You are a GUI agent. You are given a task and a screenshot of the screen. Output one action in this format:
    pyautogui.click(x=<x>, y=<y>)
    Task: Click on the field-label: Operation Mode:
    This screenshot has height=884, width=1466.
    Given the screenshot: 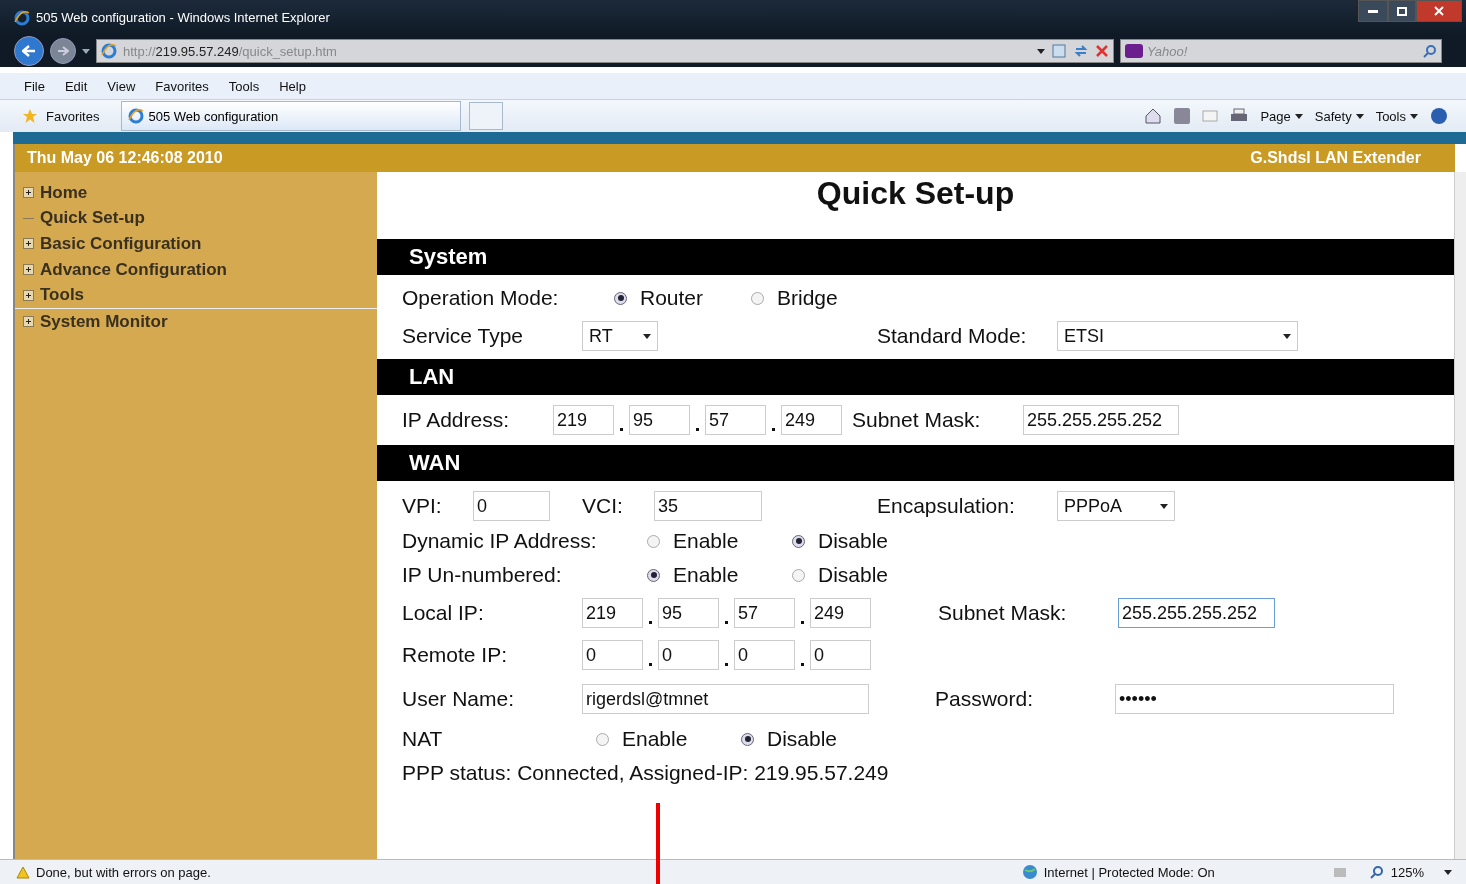 What is the action you would take?
    pyautogui.click(x=481, y=298)
    